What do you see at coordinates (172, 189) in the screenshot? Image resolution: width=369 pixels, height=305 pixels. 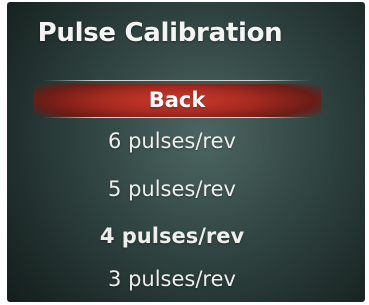 I see `menu-item-5-pulses: 5 pulses/rev` at bounding box center [172, 189].